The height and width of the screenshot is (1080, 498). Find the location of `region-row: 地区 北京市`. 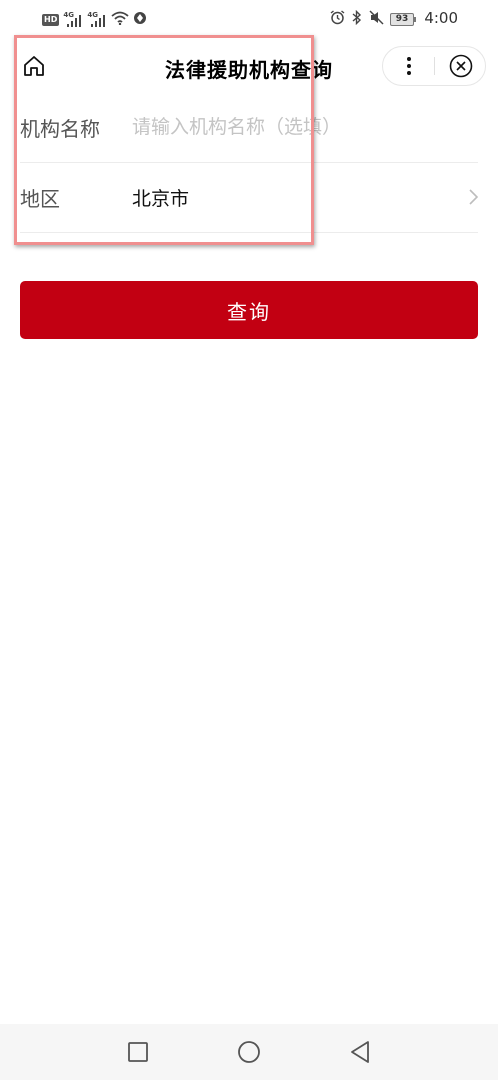

region-row: 地区 北京市 is located at coordinates (249, 197).